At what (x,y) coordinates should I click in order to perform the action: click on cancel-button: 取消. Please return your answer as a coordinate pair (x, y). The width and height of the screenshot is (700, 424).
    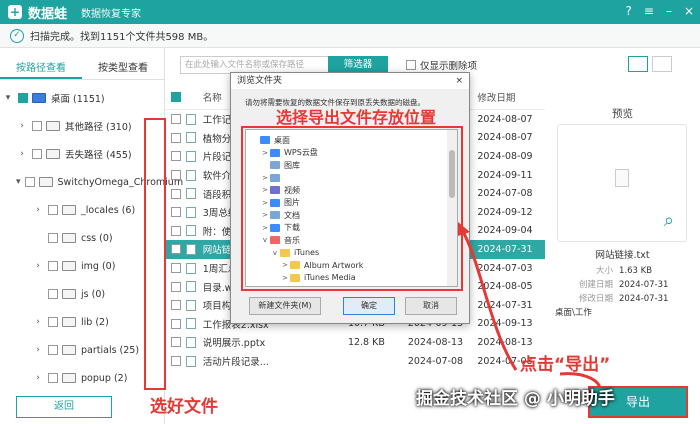
    Looking at the image, I should click on (431, 306).